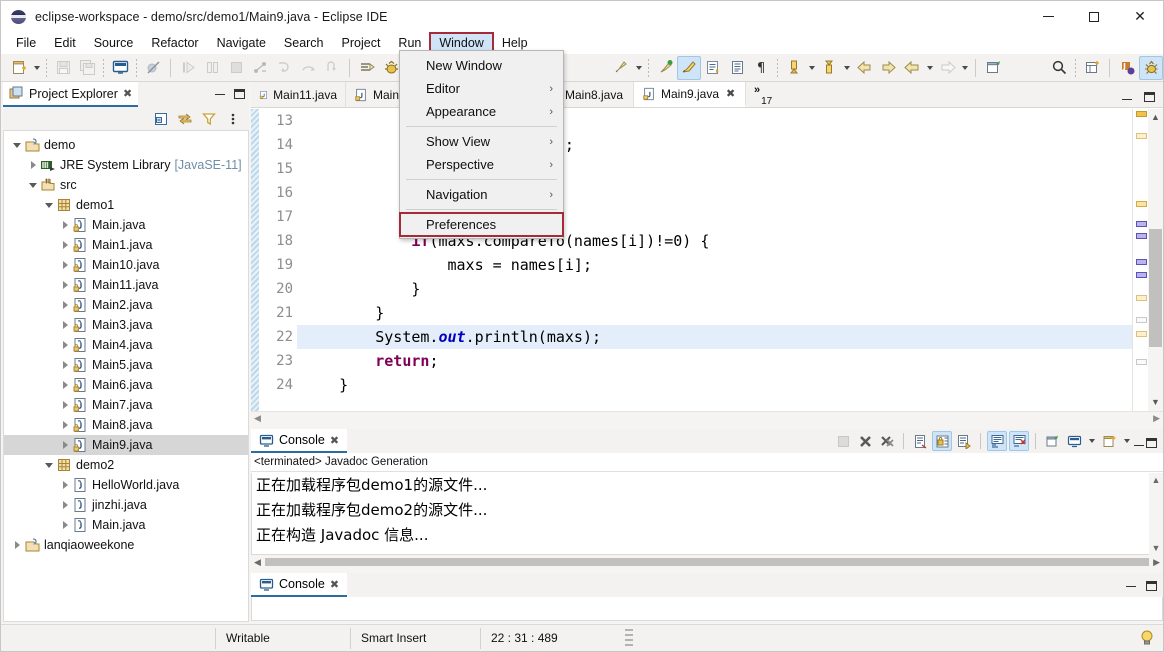 This screenshot has width=1164, height=652. Describe the element at coordinates (481, 164) in the screenshot. I see `window-menu-item-perspective: Perspective ›` at that location.